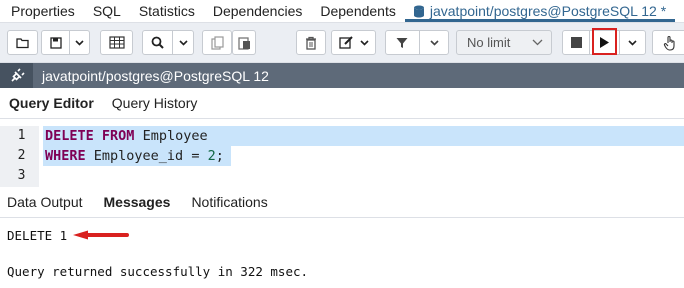 This screenshot has width=684, height=288. I want to click on keyword-delete: DELETE, so click(69, 136).